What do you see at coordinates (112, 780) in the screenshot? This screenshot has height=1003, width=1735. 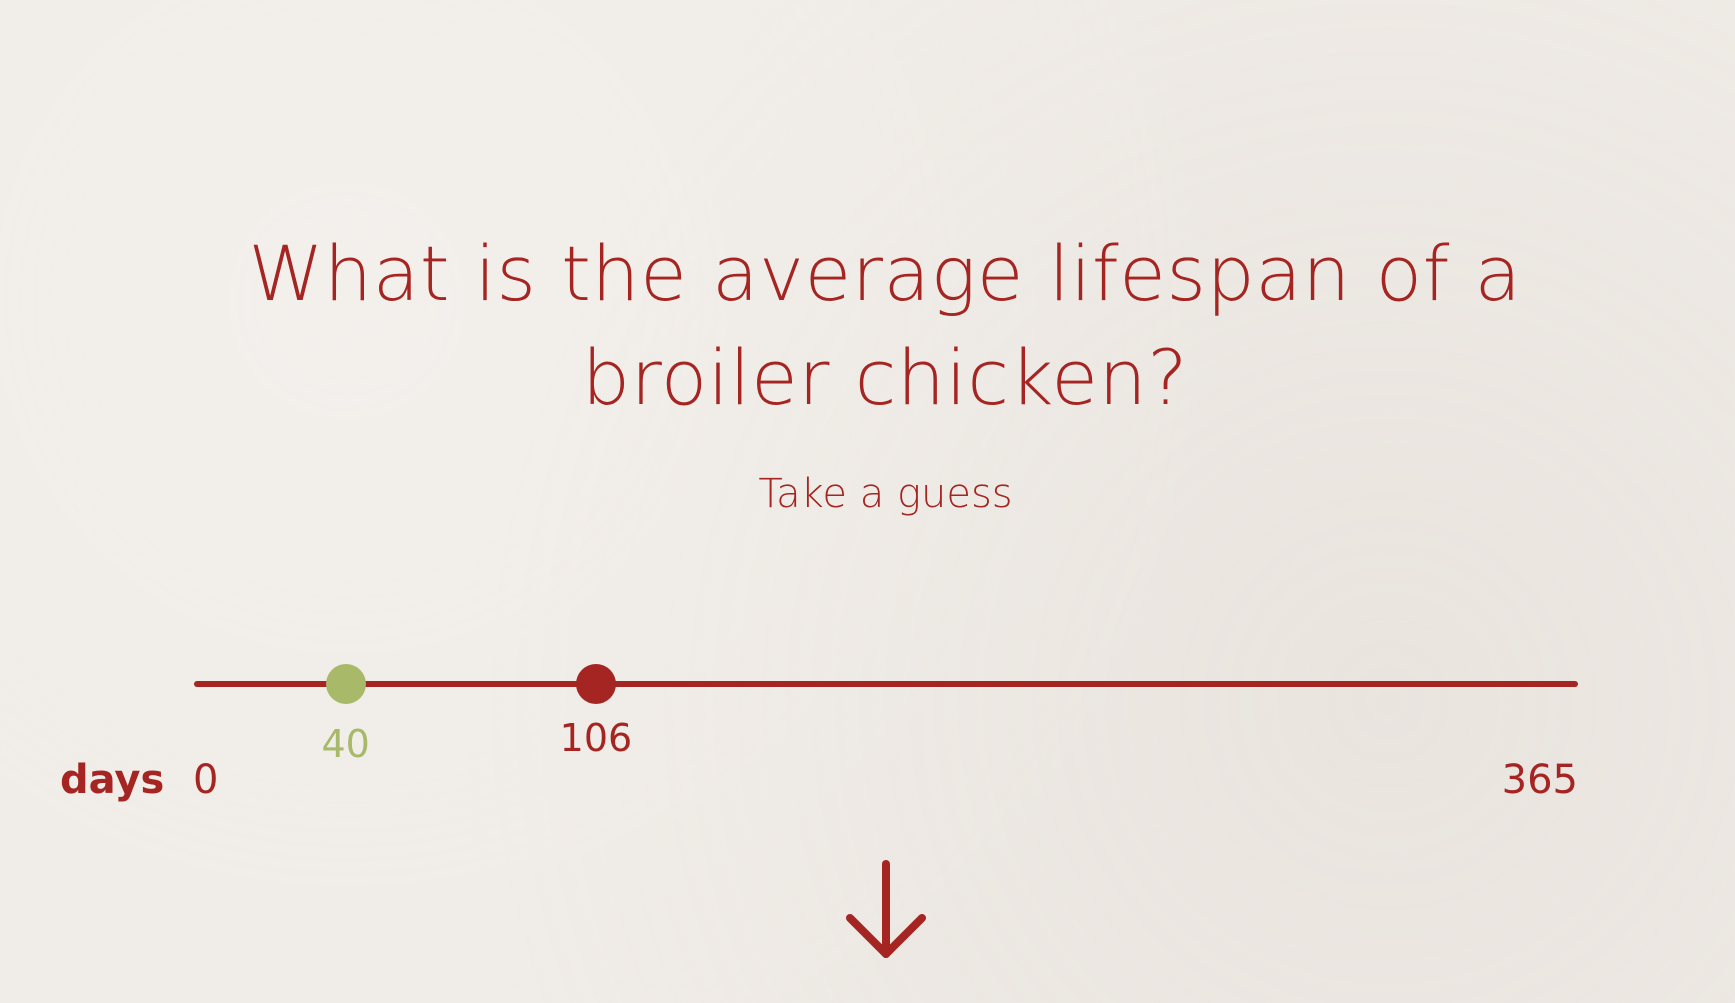 I see `slider-unit-label: days` at bounding box center [112, 780].